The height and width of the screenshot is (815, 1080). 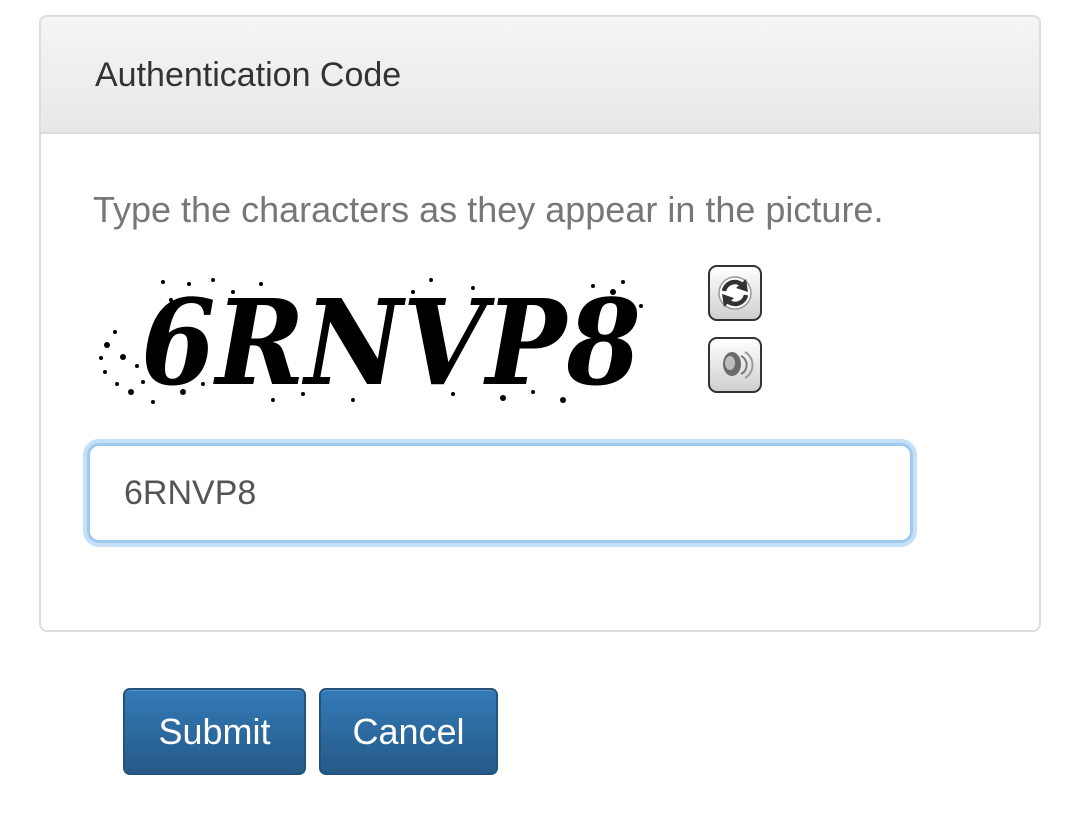 What do you see at coordinates (391, 340) in the screenshot?
I see `captcha-text: 6RNVP8` at bounding box center [391, 340].